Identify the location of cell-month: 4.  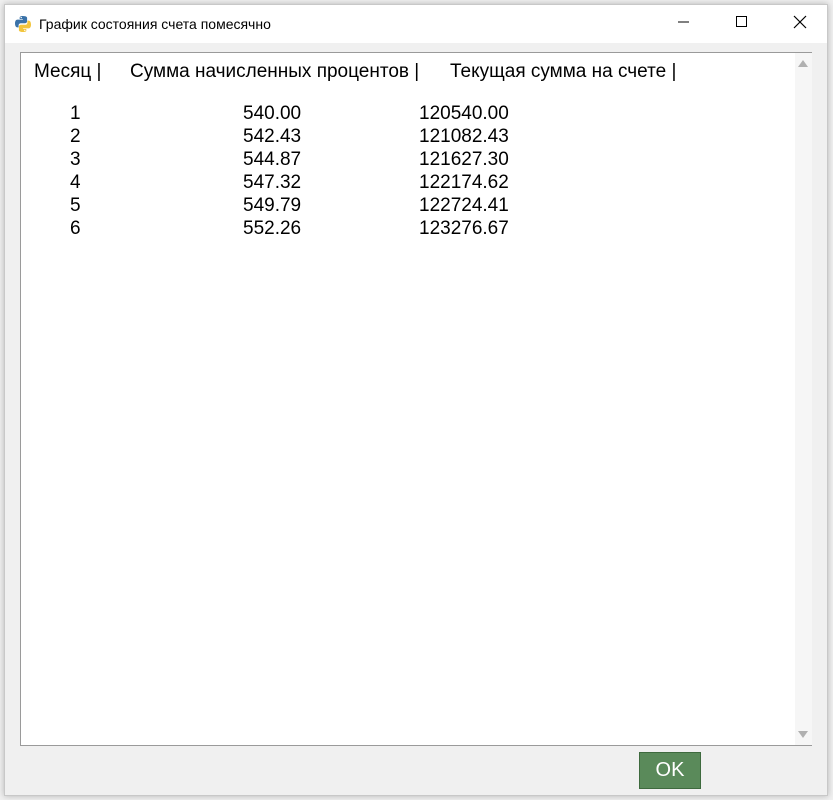
(75, 182).